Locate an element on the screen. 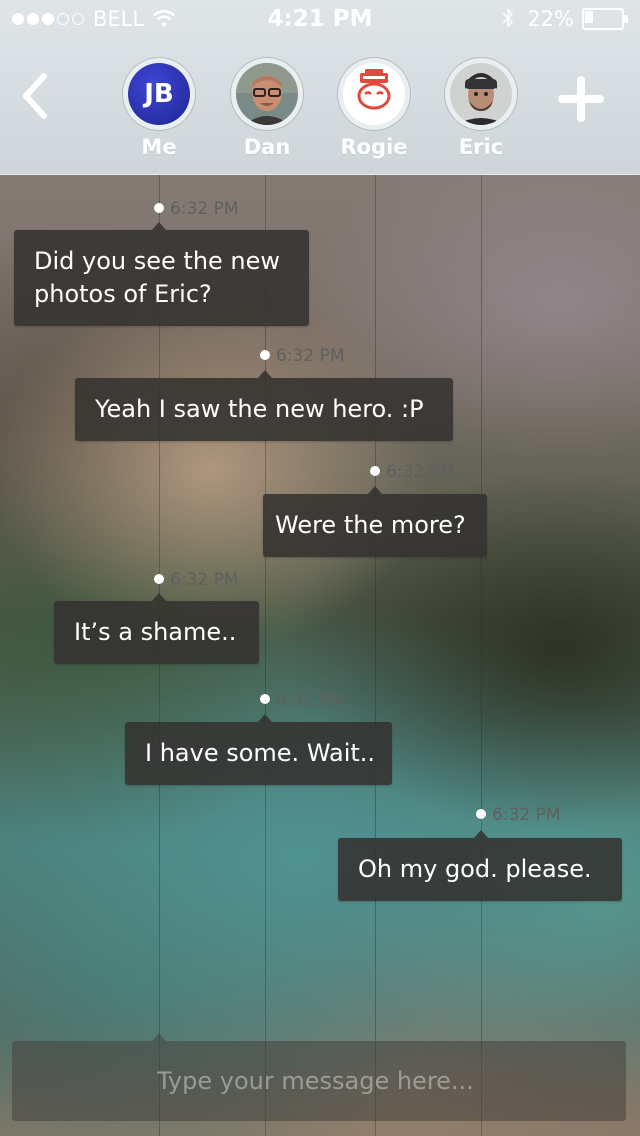  message-bubble: Oh my god. please. is located at coordinates (480, 865).